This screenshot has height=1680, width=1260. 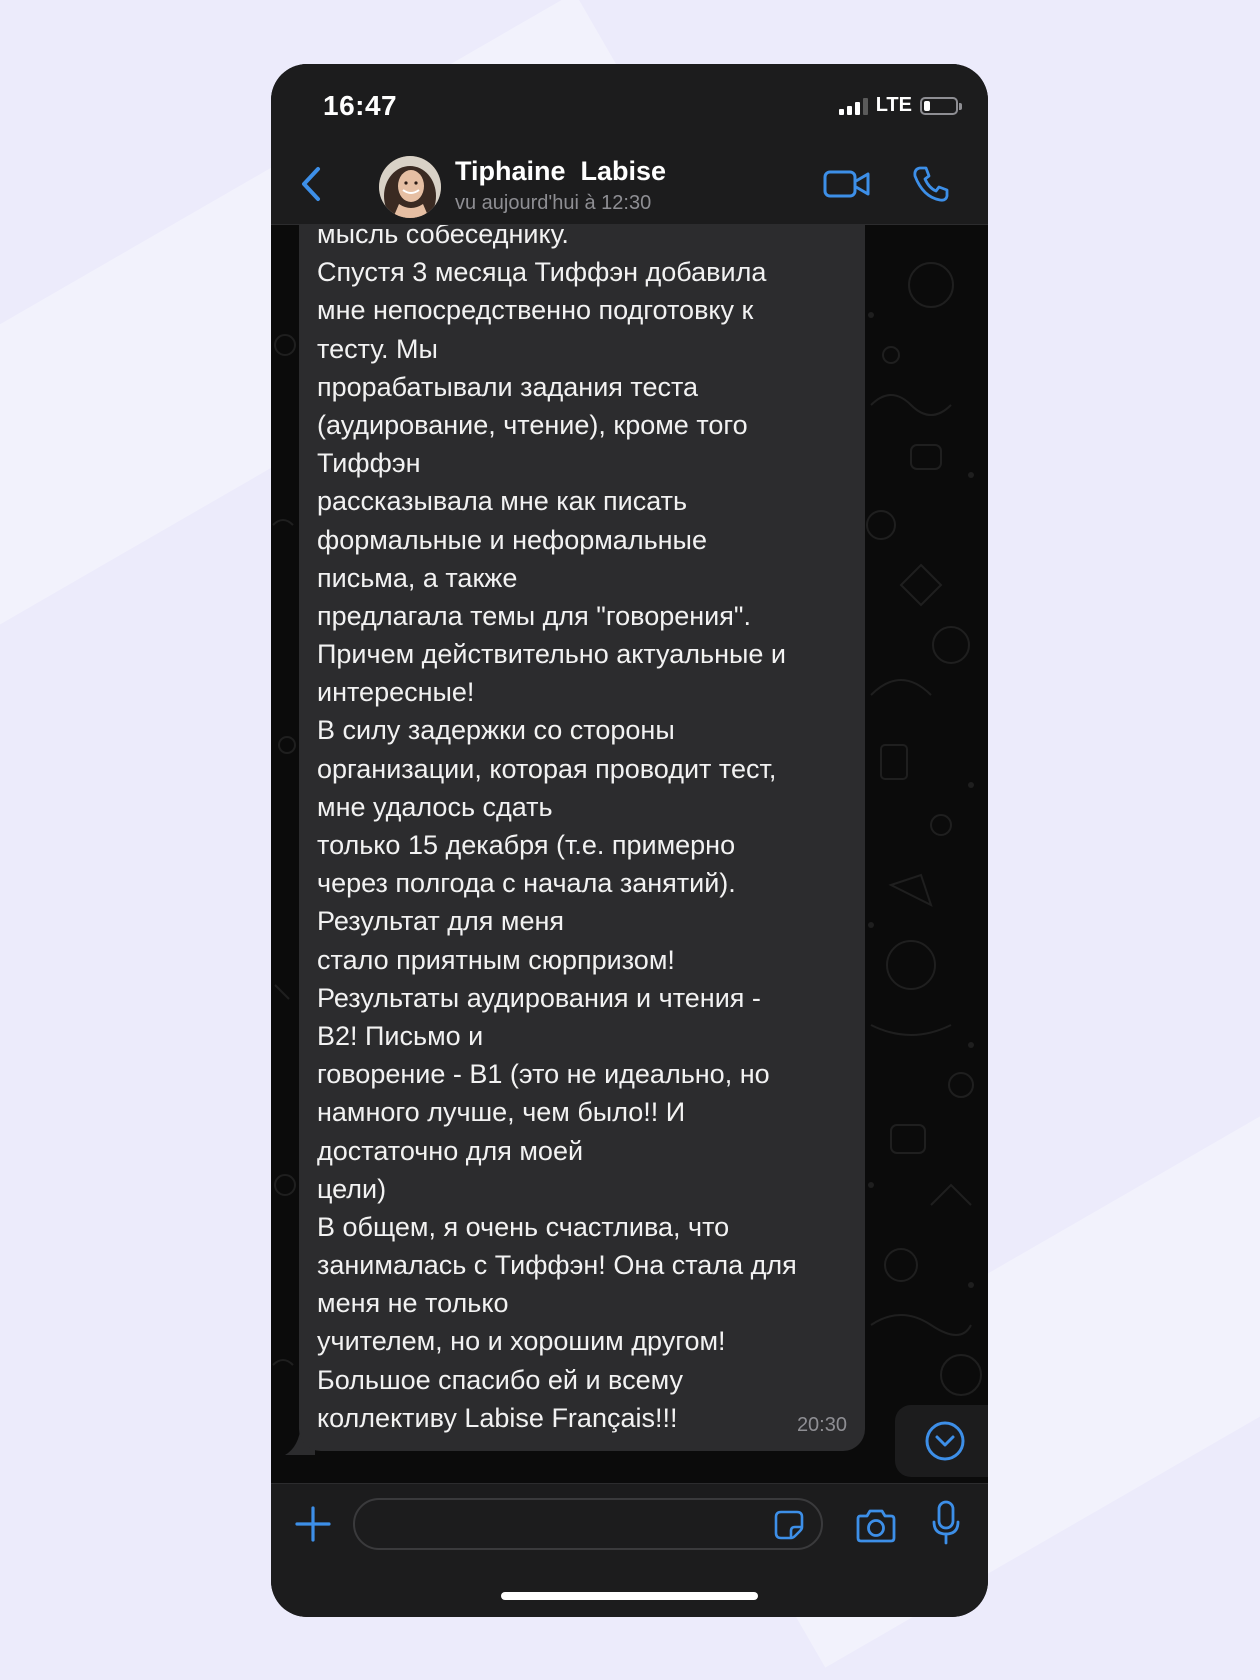 I want to click on status-bar: 16:47 LTE, so click(x=629, y=104).